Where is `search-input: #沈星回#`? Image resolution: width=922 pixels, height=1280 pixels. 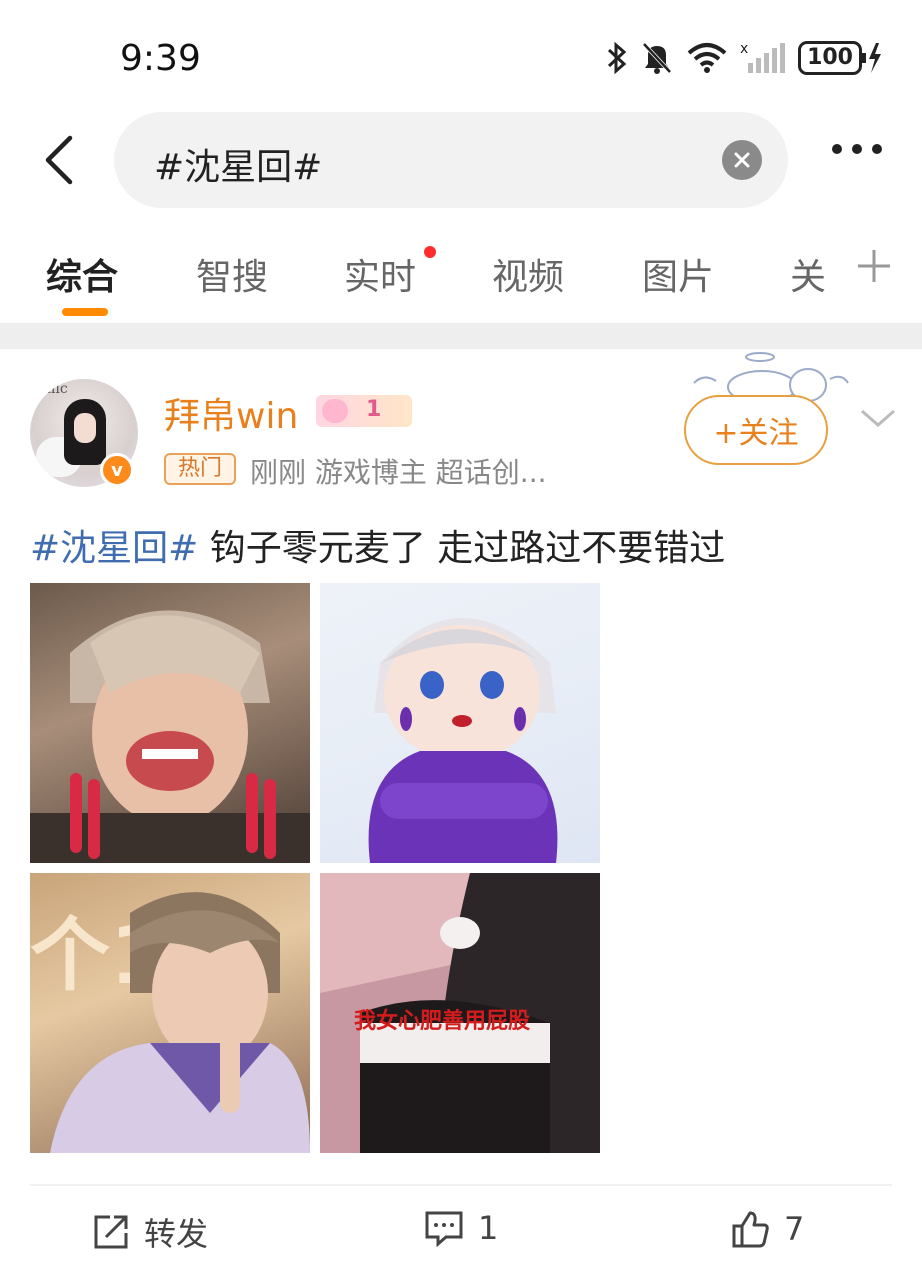
search-input: #沈星回# is located at coordinates (451, 160).